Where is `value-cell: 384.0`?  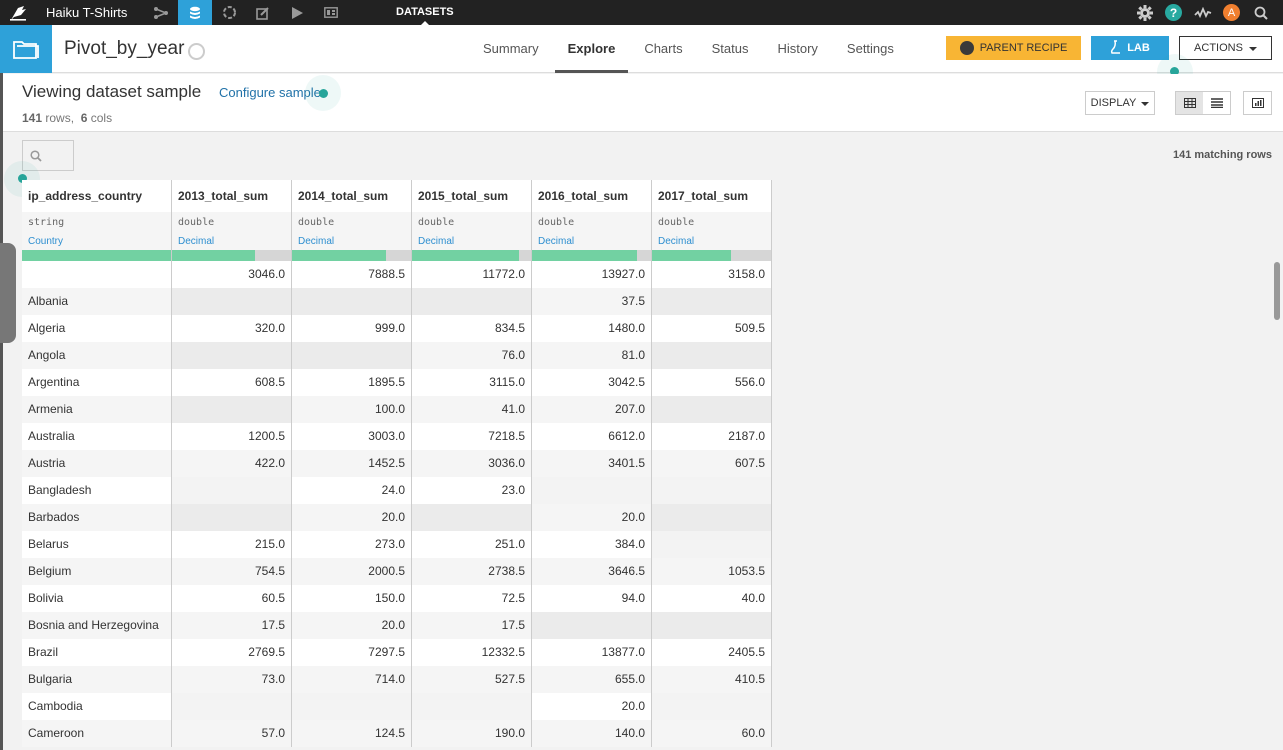 value-cell: 384.0 is located at coordinates (591, 544).